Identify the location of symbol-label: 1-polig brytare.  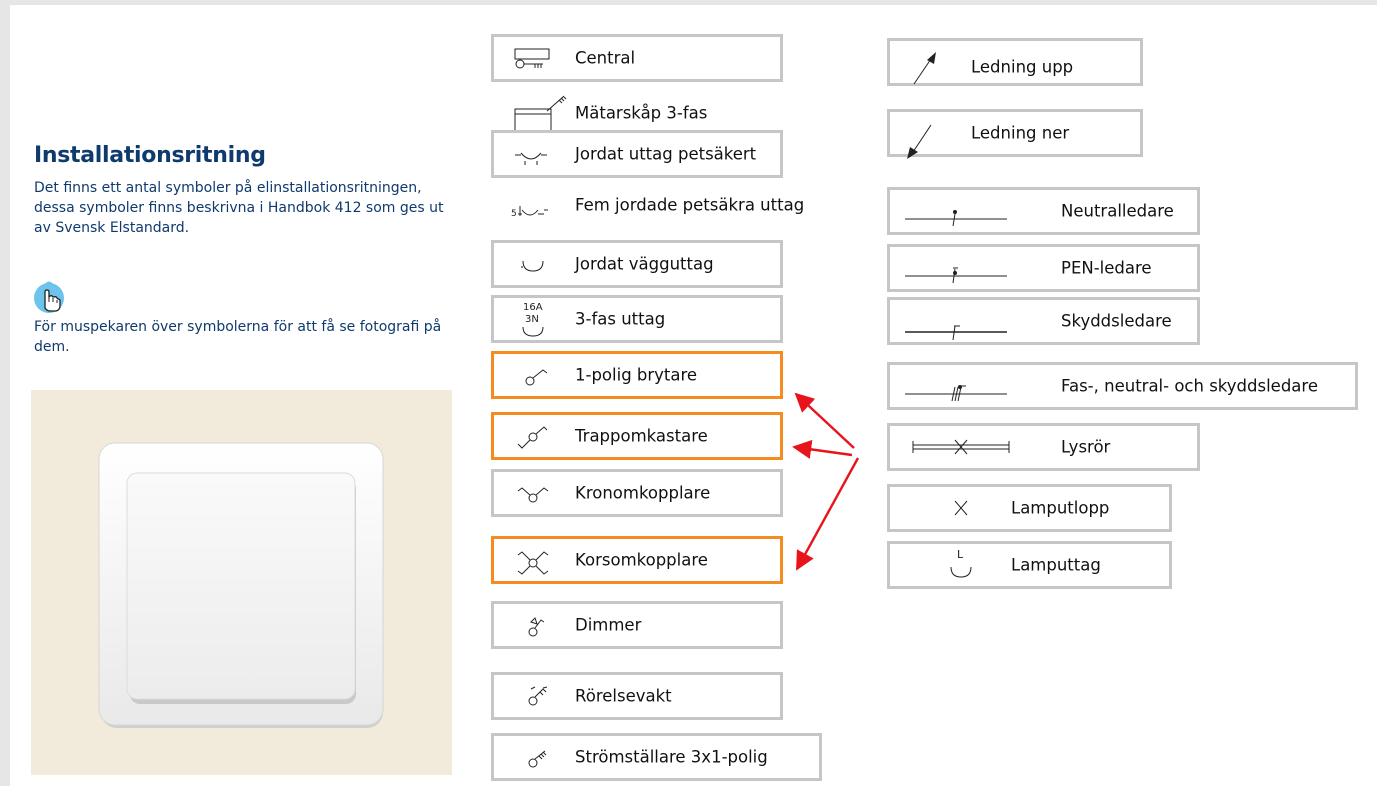
(636, 375).